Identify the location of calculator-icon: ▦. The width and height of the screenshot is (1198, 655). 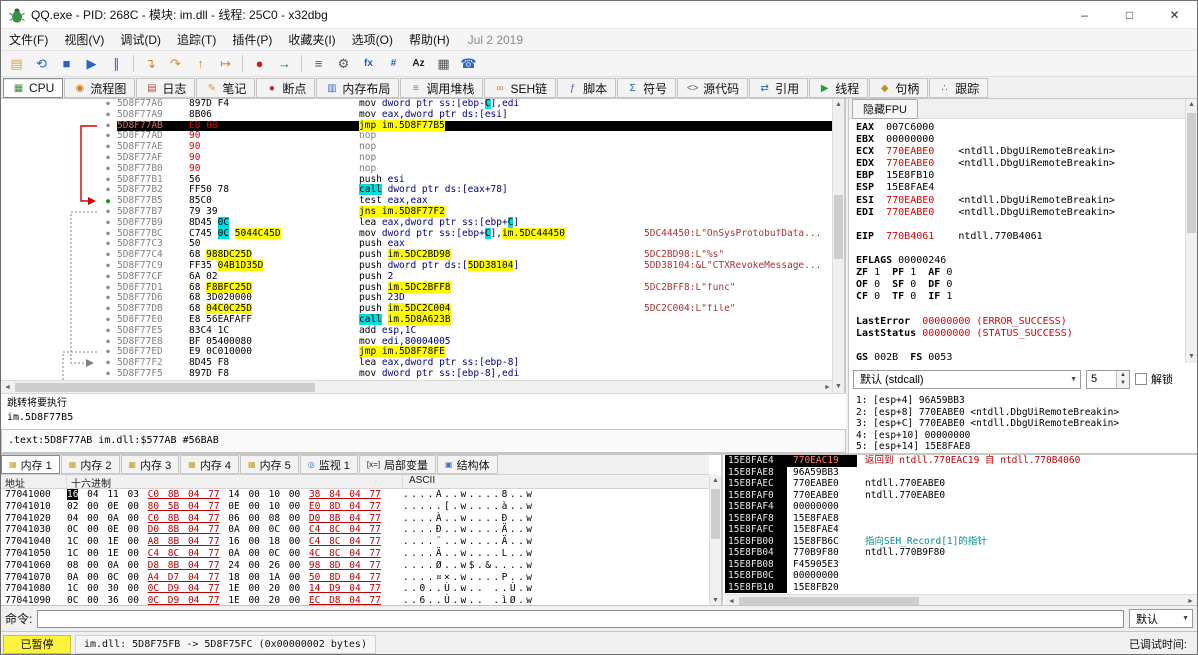
(443, 63).